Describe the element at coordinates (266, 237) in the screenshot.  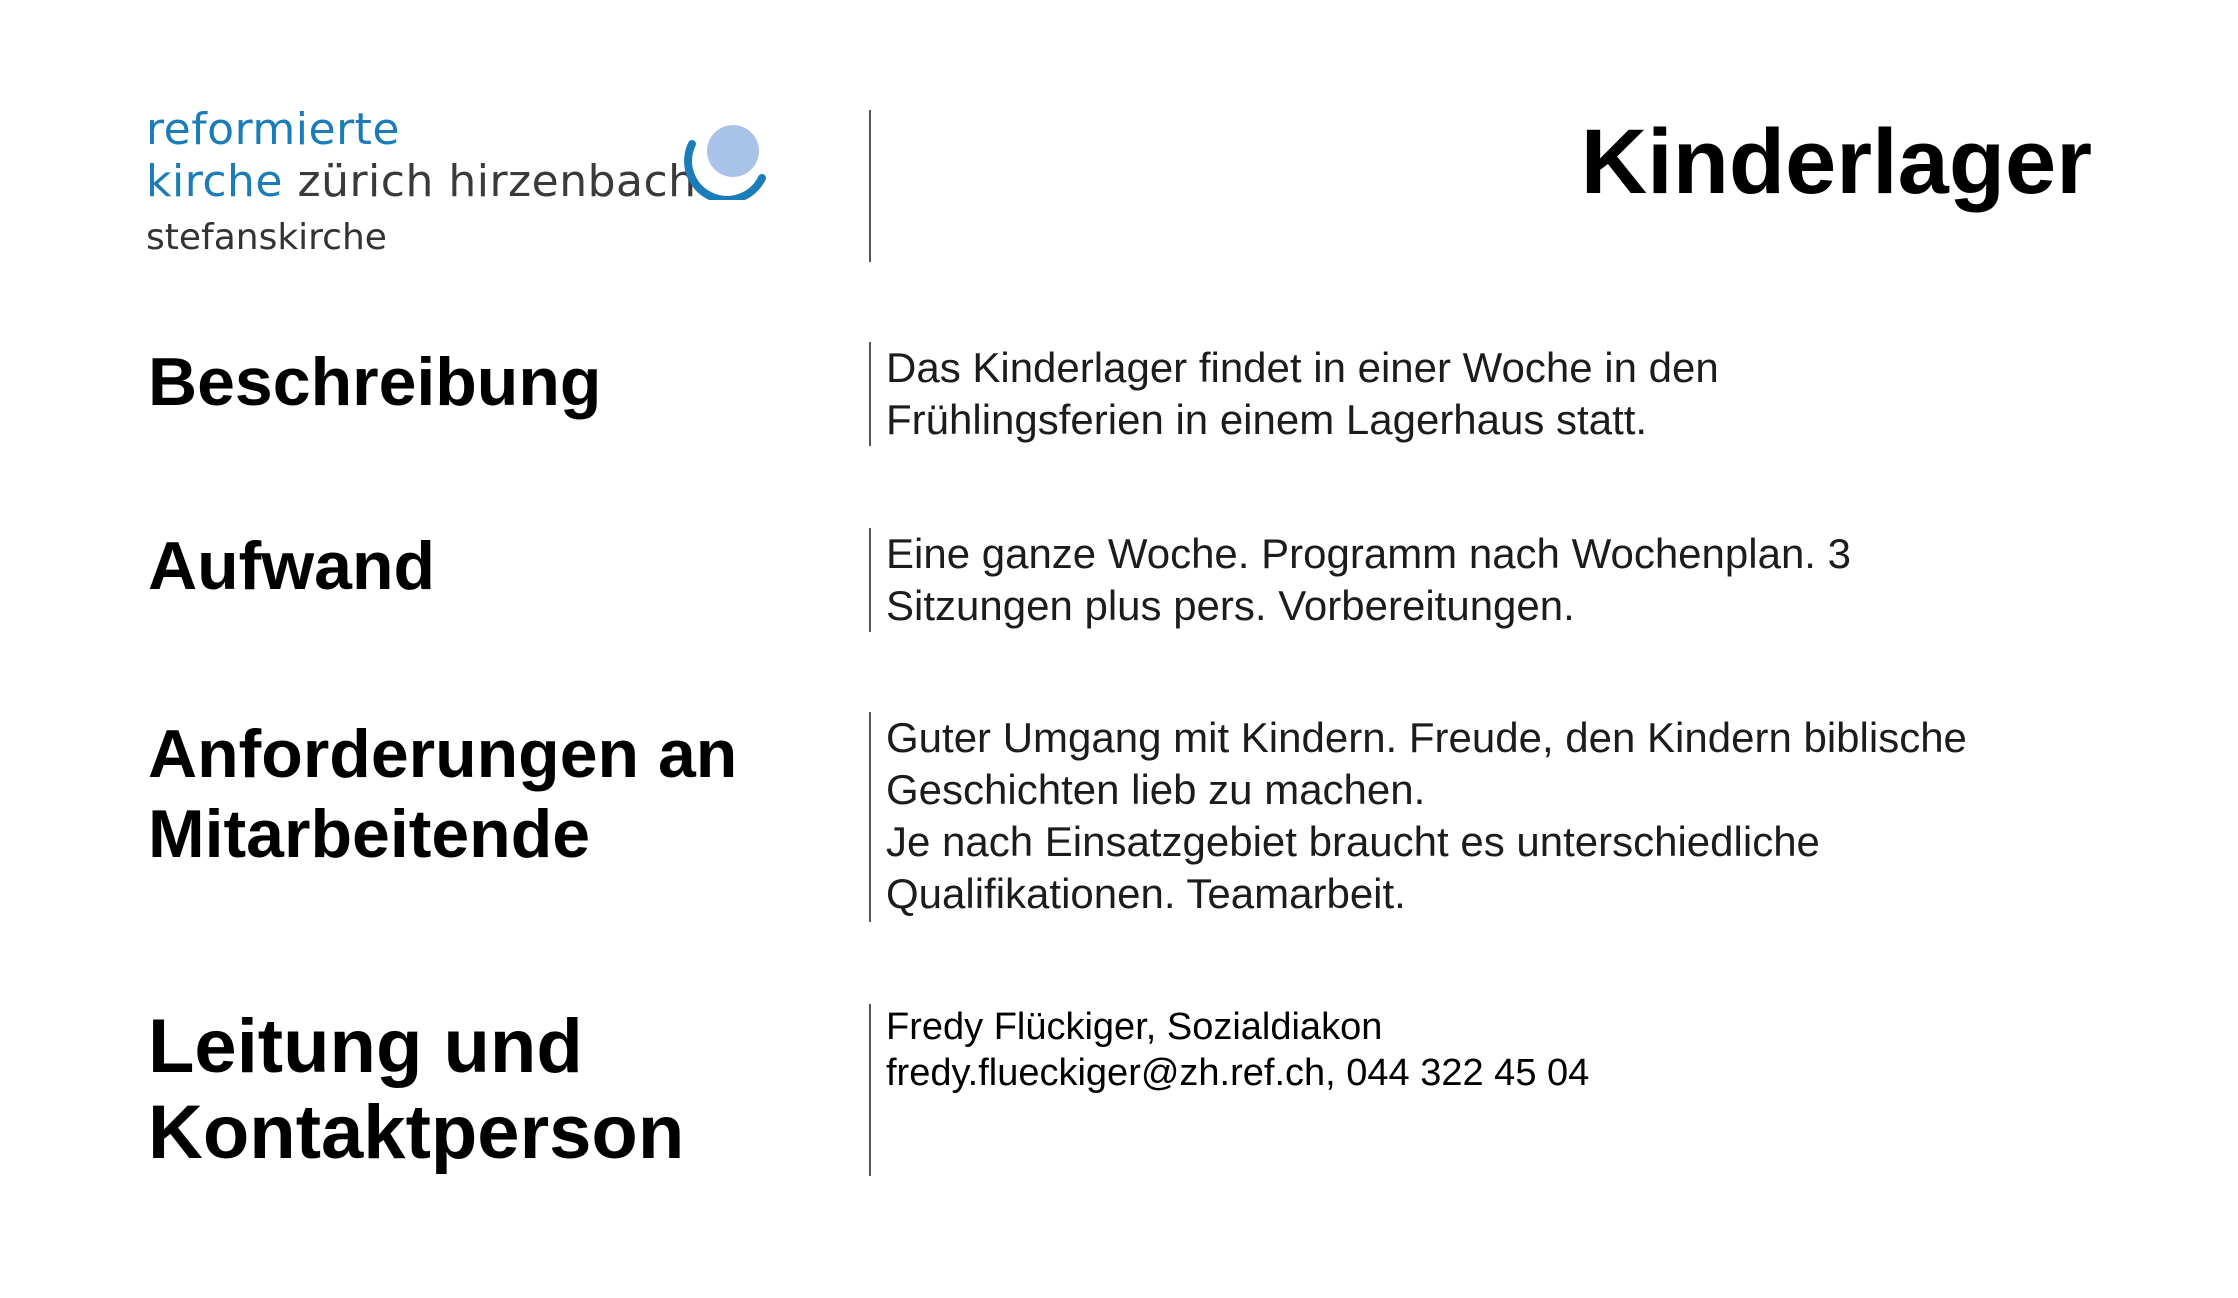
I see `logo-line-stefanskirche: stefanskirche` at that location.